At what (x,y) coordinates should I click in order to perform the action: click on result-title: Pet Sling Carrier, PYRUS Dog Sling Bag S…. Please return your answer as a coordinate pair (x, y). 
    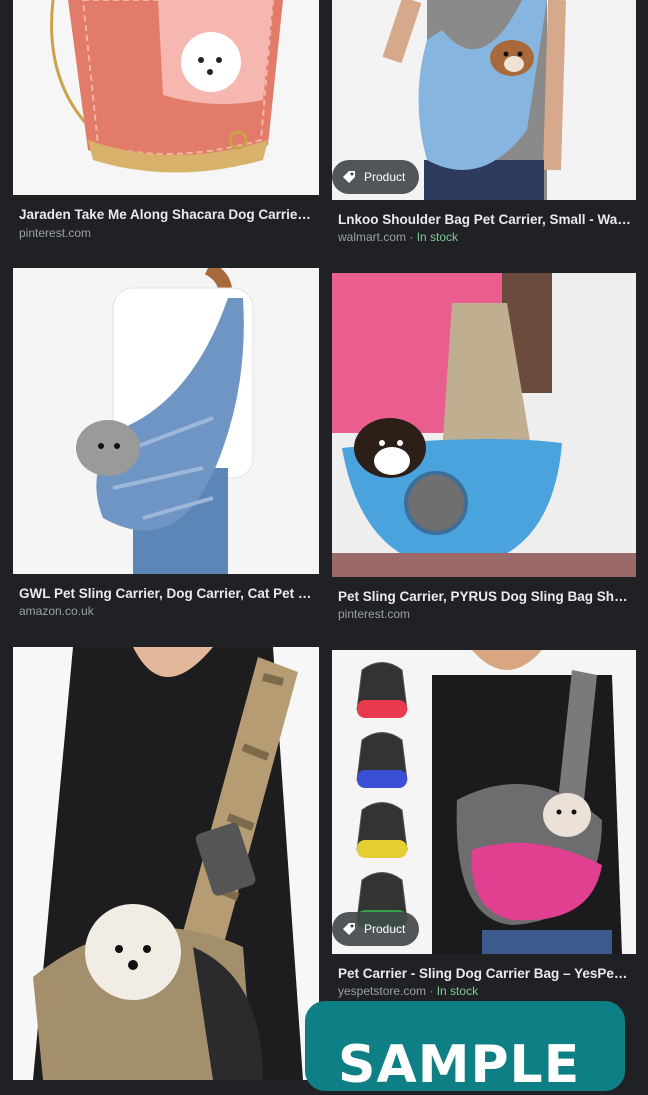
    Looking at the image, I should click on (485, 596).